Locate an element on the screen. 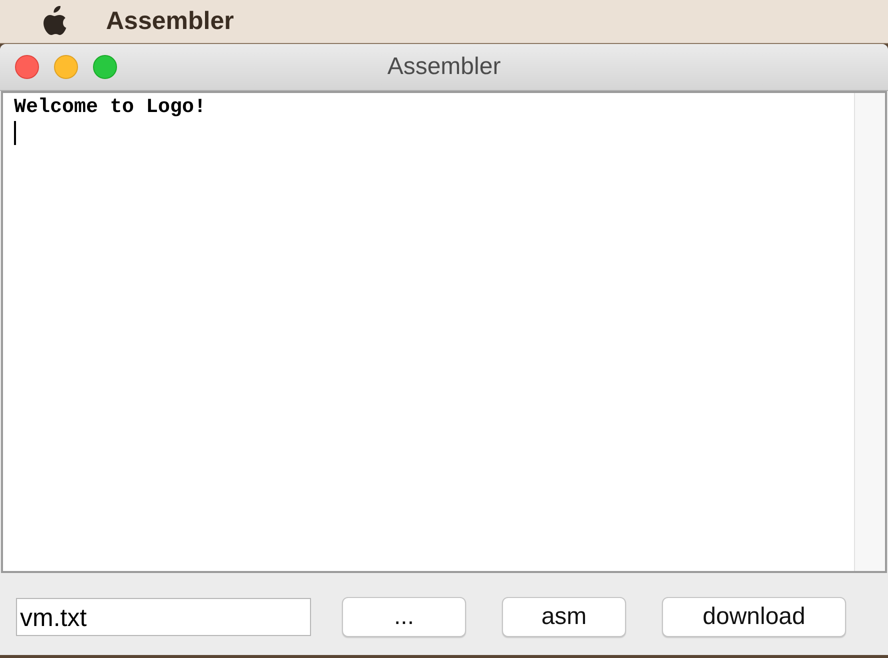  app-name: Assembler is located at coordinates (170, 21).